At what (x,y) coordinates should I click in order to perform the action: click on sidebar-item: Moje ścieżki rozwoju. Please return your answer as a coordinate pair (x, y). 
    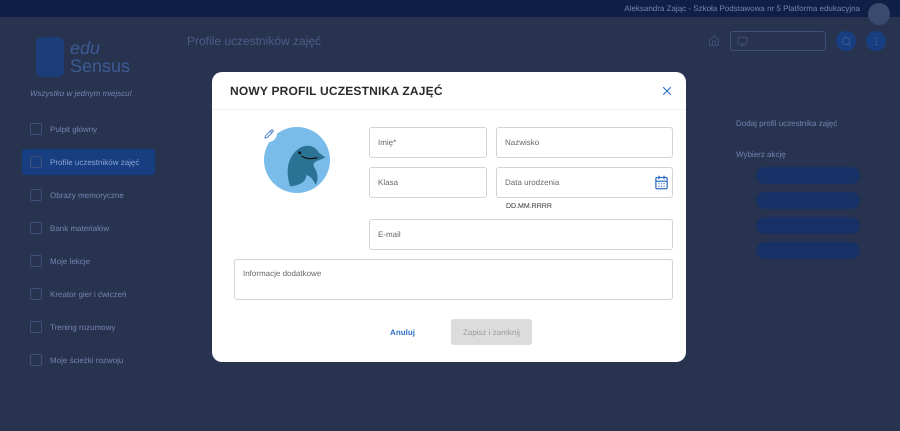
    Looking at the image, I should click on (88, 360).